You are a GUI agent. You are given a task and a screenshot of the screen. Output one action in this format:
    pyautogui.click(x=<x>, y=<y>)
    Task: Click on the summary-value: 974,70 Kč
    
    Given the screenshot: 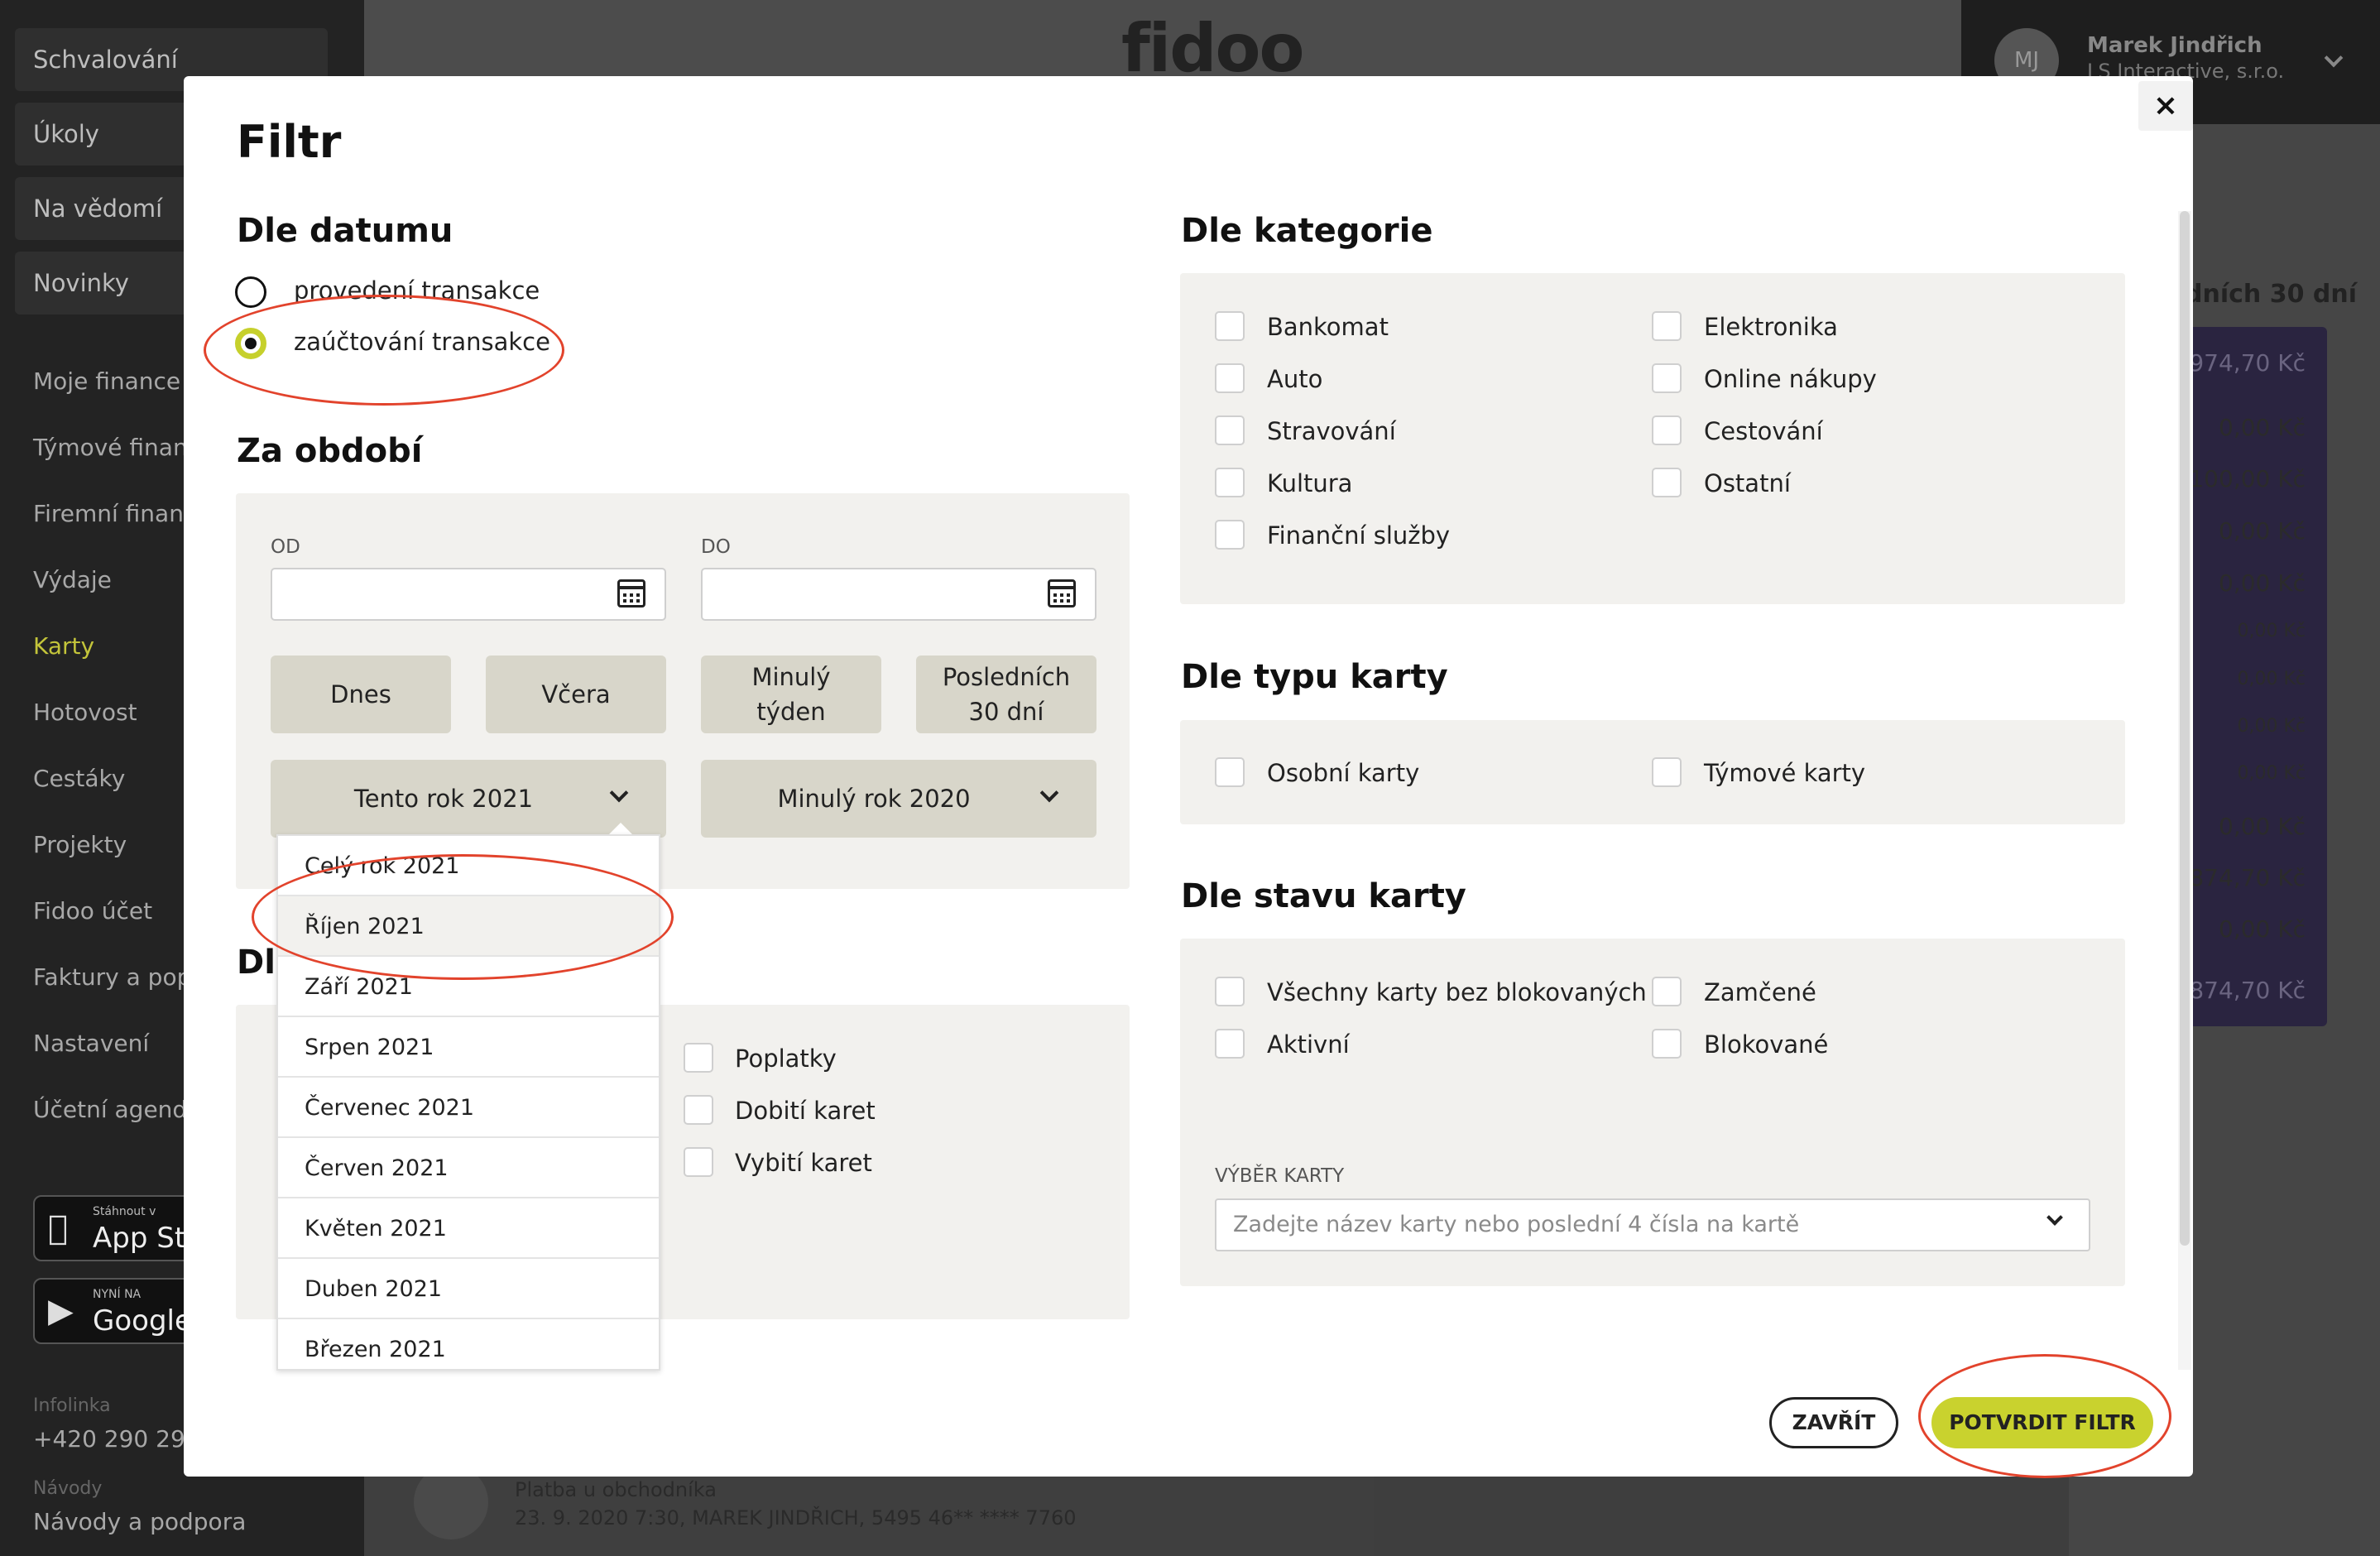 What is the action you would take?
    pyautogui.click(x=2247, y=363)
    